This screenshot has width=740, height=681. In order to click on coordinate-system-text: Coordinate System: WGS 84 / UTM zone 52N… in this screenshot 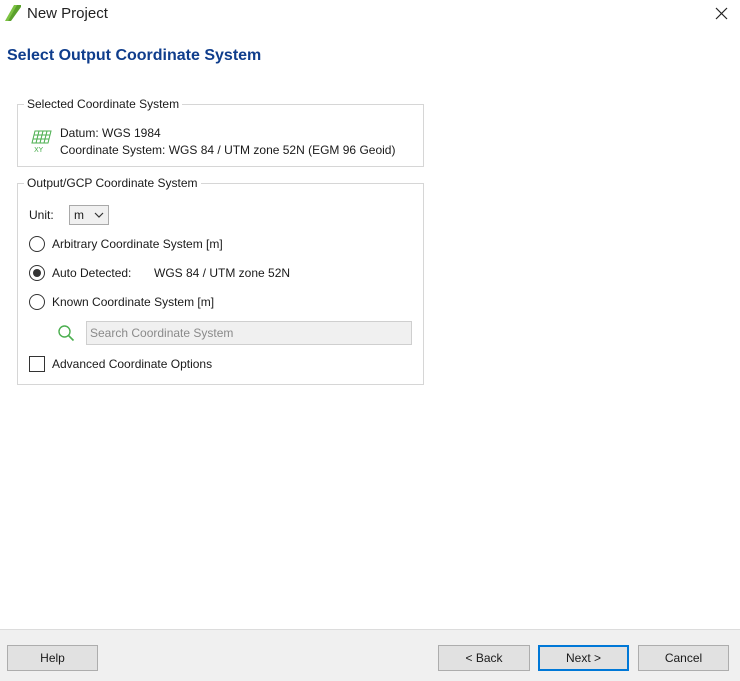, I will do `click(228, 150)`.